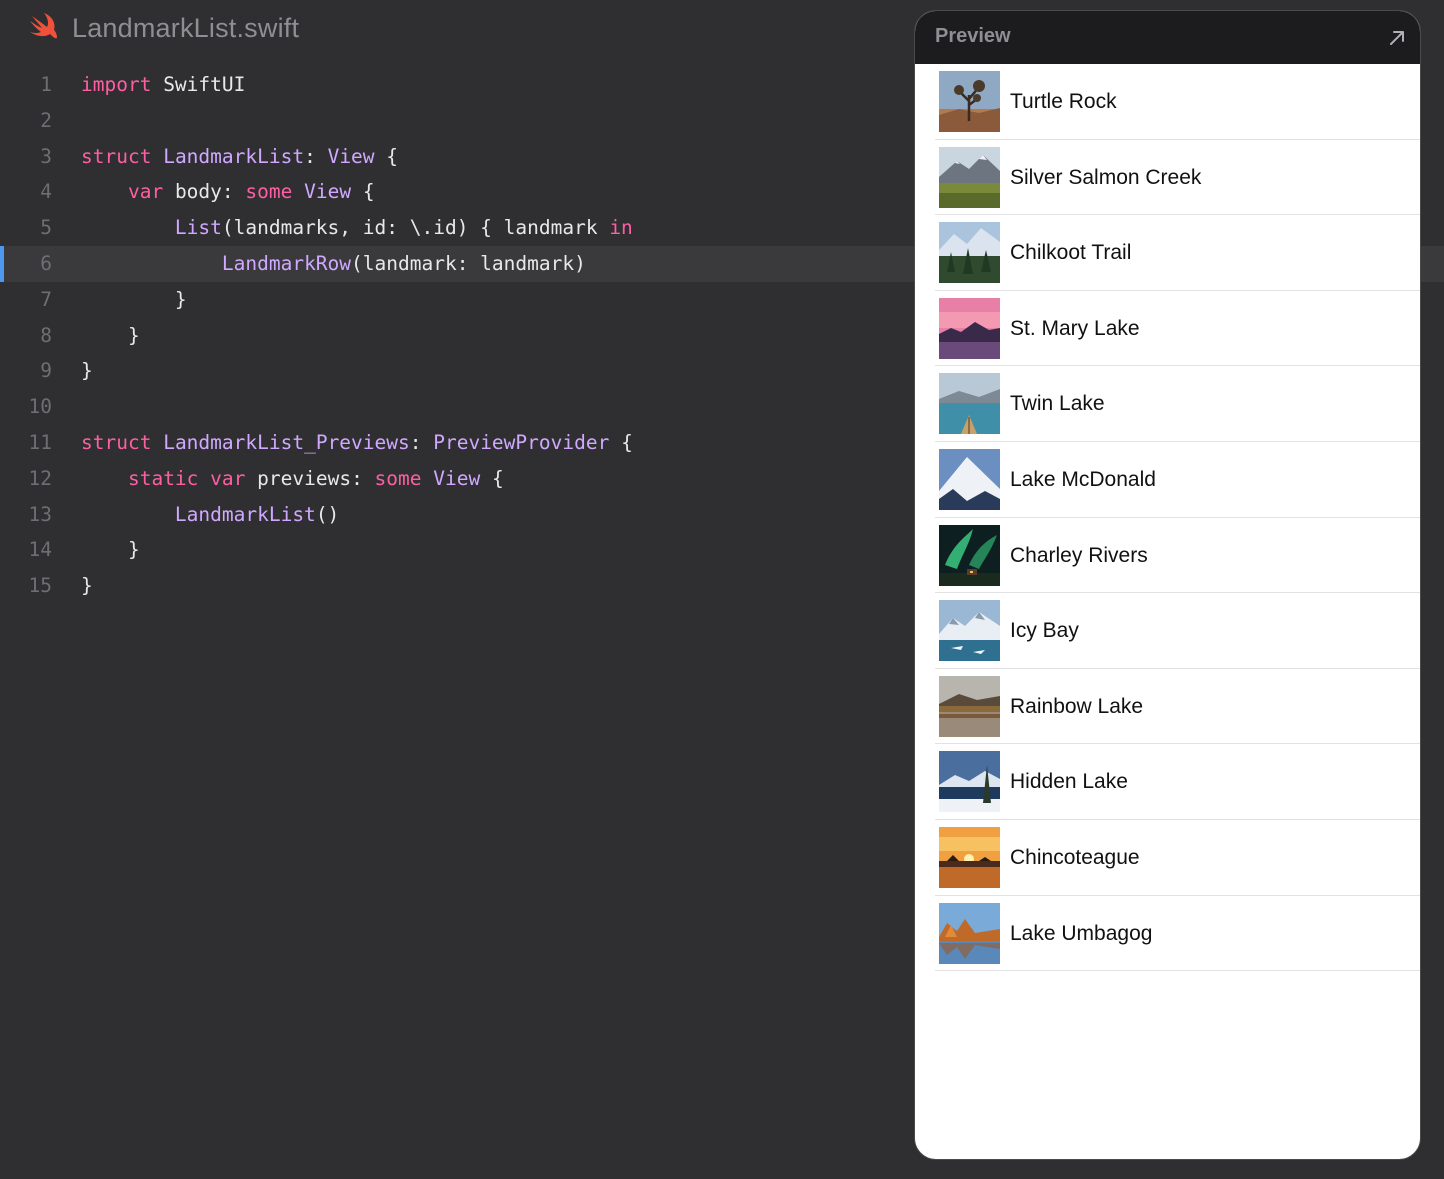 Image resolution: width=1444 pixels, height=1179 pixels. I want to click on code-token: in, so click(621, 228).